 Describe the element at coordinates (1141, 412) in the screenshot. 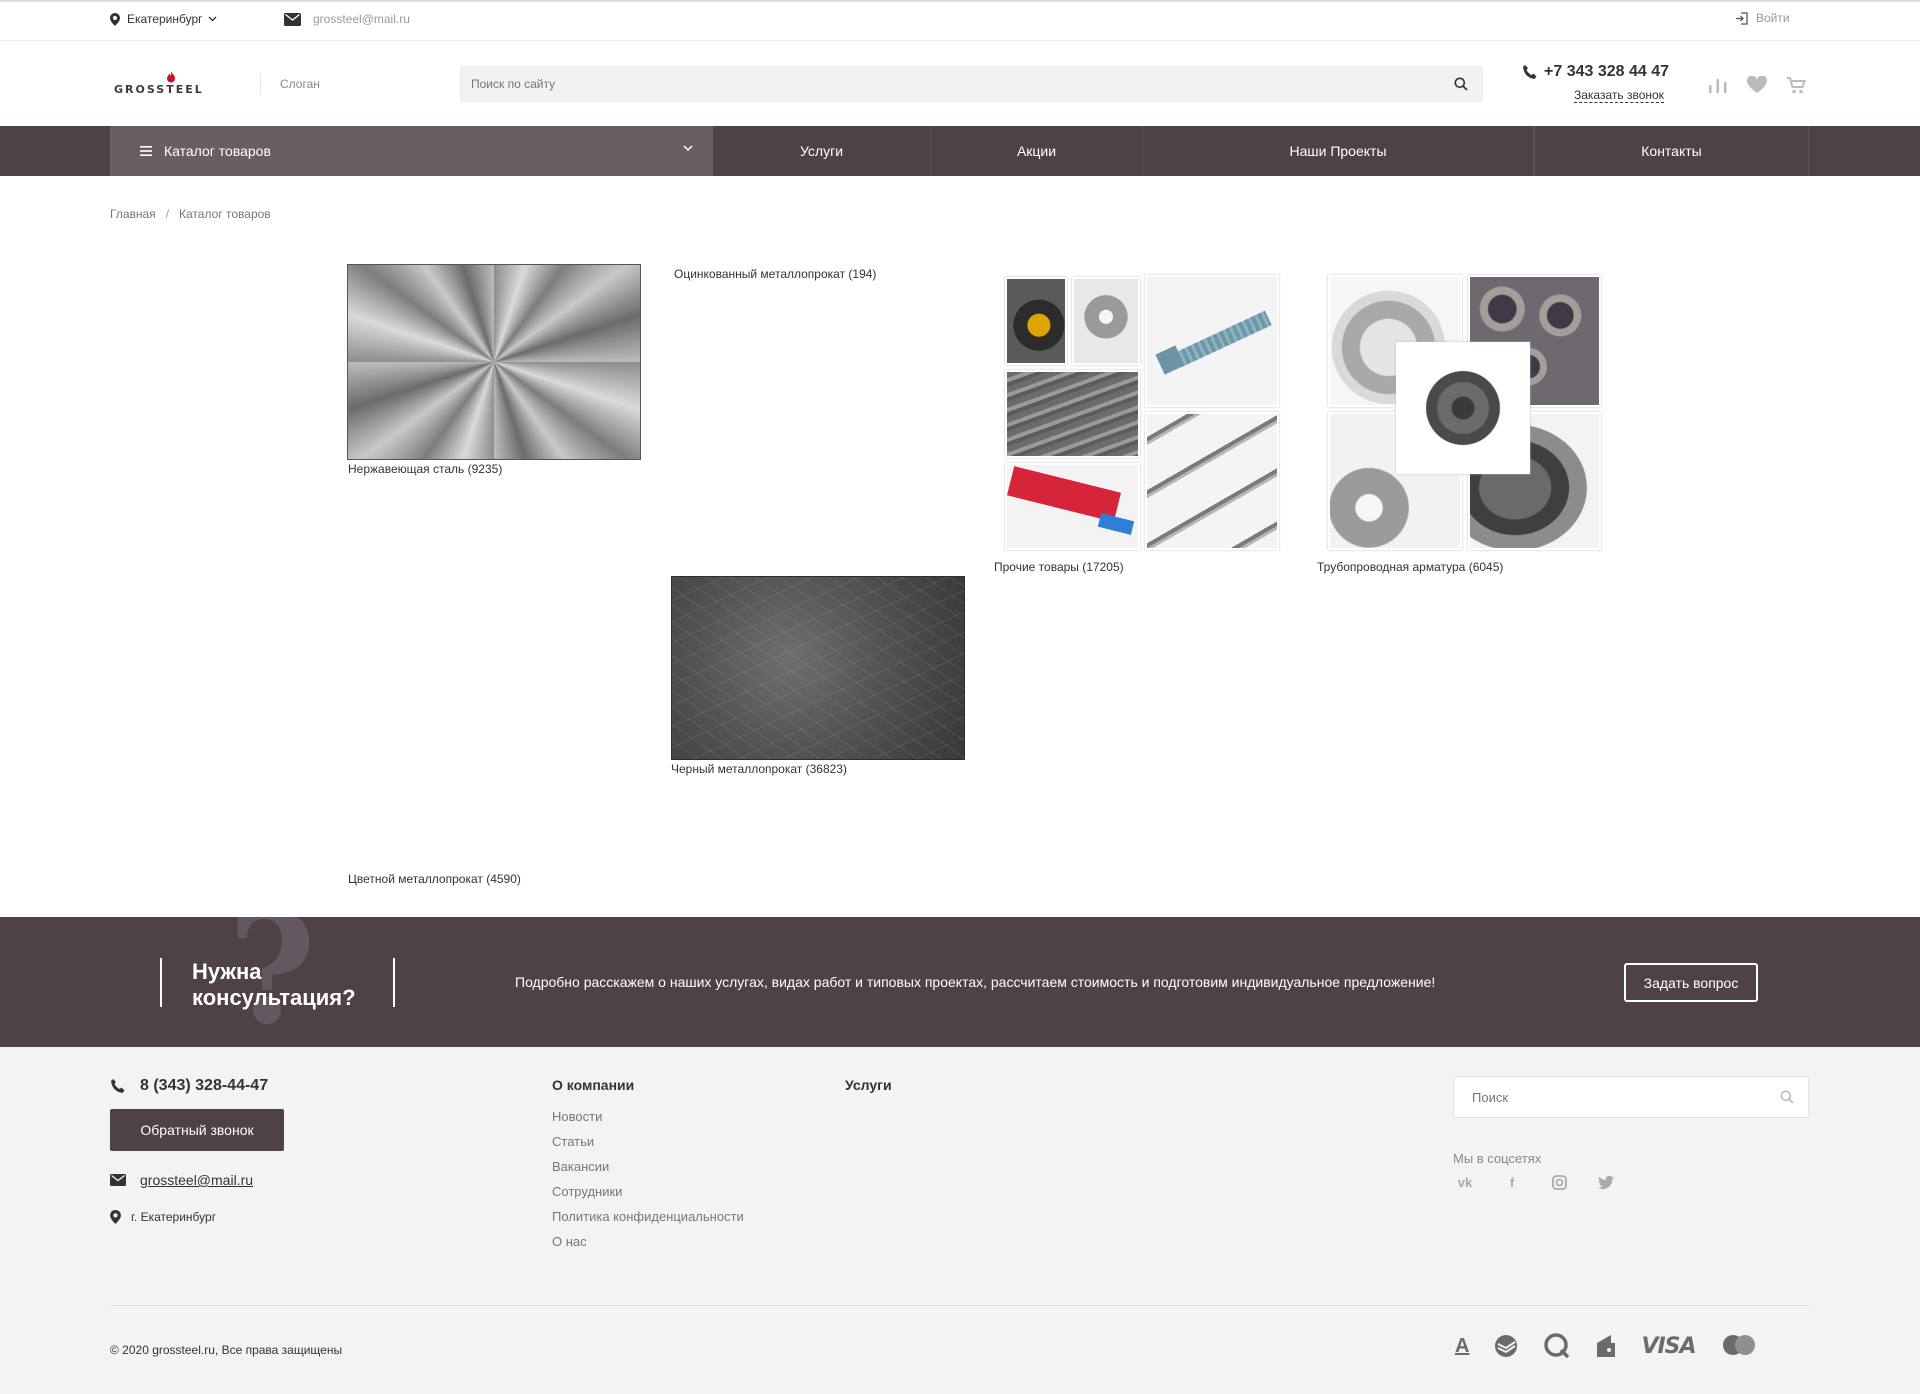

I see `other-goods-image` at that location.